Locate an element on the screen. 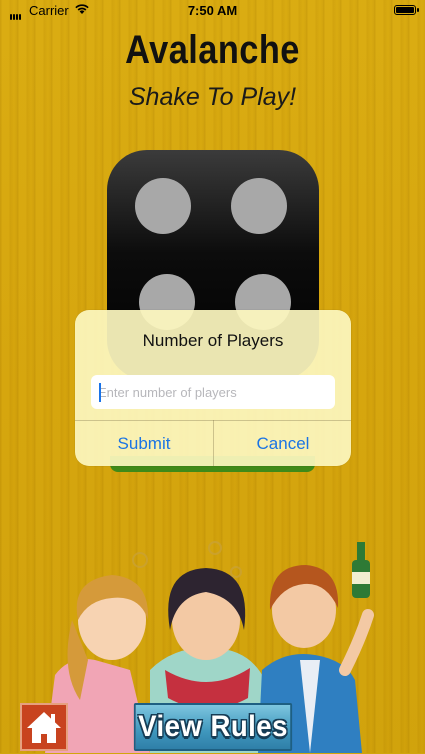  app-subtitle: Shake To Play! is located at coordinates (212, 97).